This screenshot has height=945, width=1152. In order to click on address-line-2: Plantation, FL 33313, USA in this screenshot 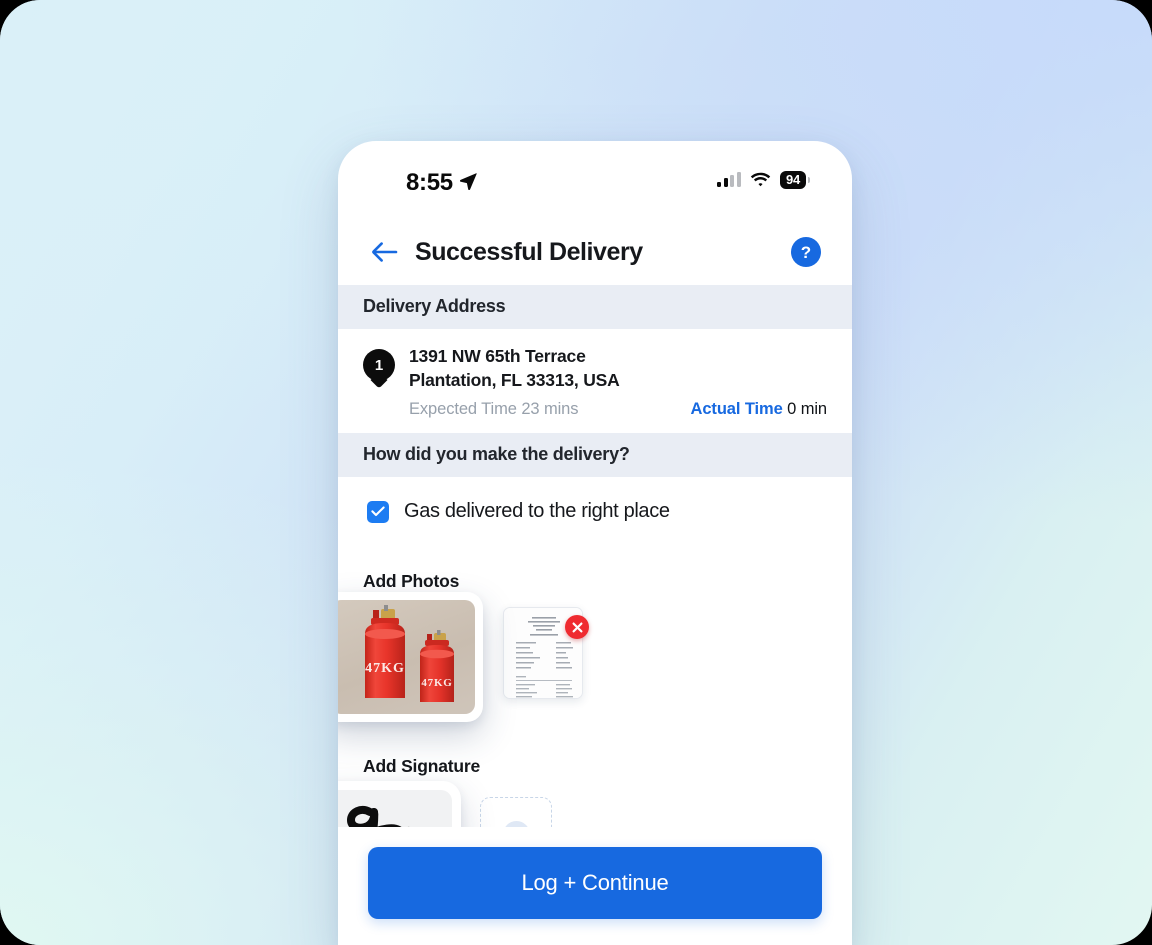, I will do `click(514, 379)`.